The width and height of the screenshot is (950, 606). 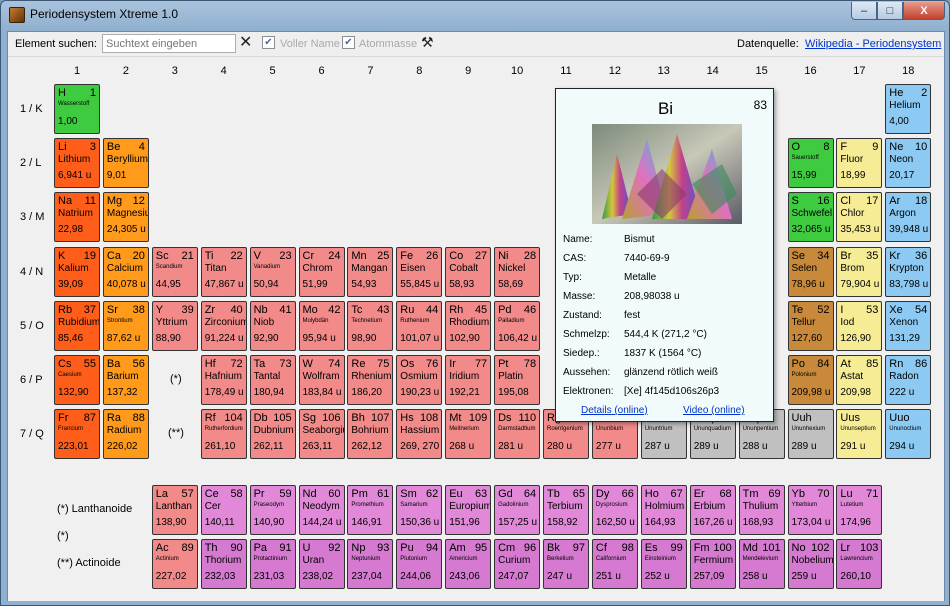 I want to click on element-cell-ne: Ne 10 Neon 20,17, so click(x=908, y=163).